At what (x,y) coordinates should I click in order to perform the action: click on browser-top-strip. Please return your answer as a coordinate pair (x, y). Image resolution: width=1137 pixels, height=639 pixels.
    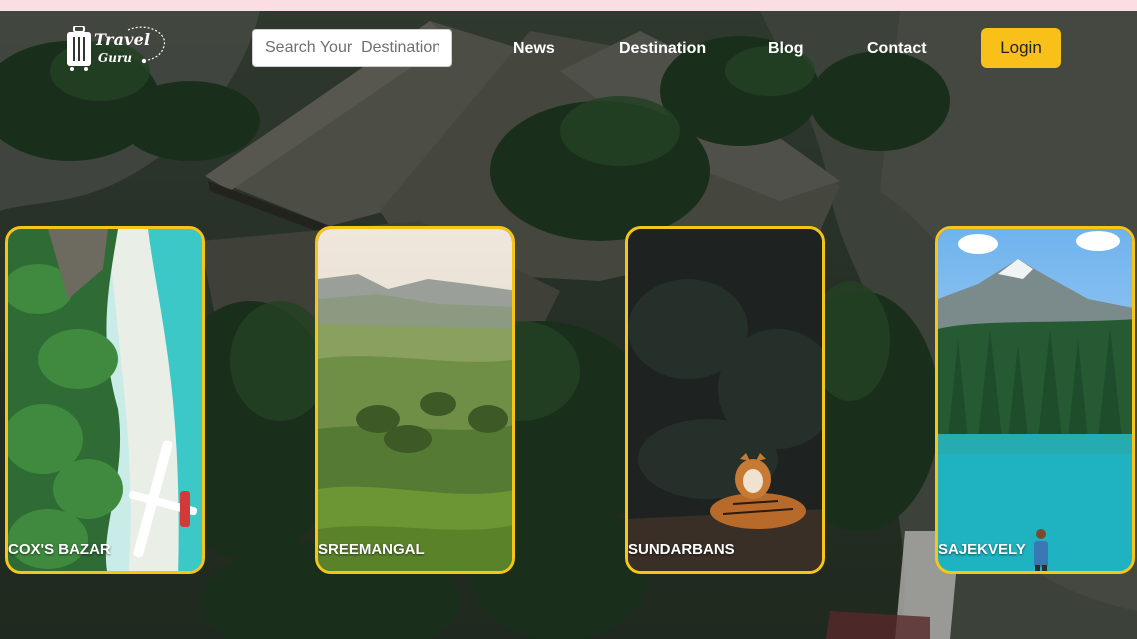
    Looking at the image, I should click on (568, 5).